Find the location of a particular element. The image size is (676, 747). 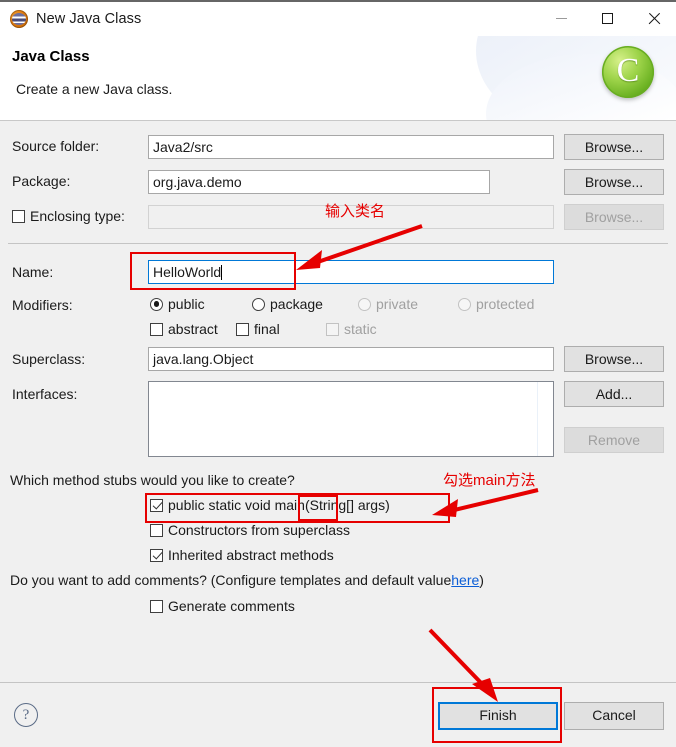

name-input: HelloWorld is located at coordinates (351, 272).